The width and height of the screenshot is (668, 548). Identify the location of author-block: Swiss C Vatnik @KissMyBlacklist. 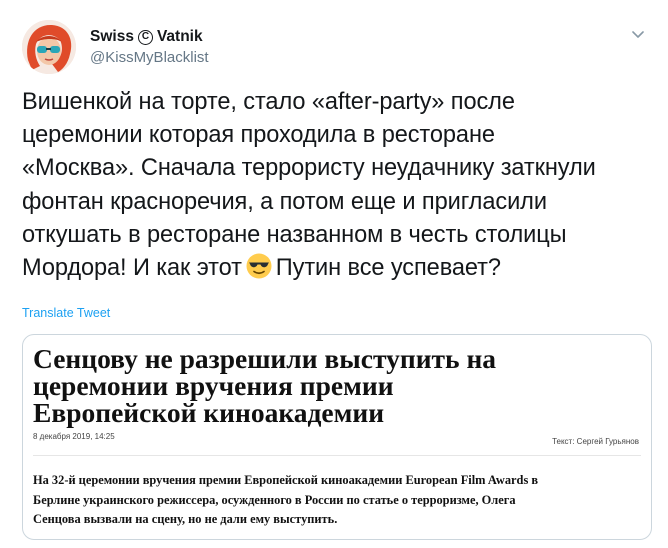
(149, 46).